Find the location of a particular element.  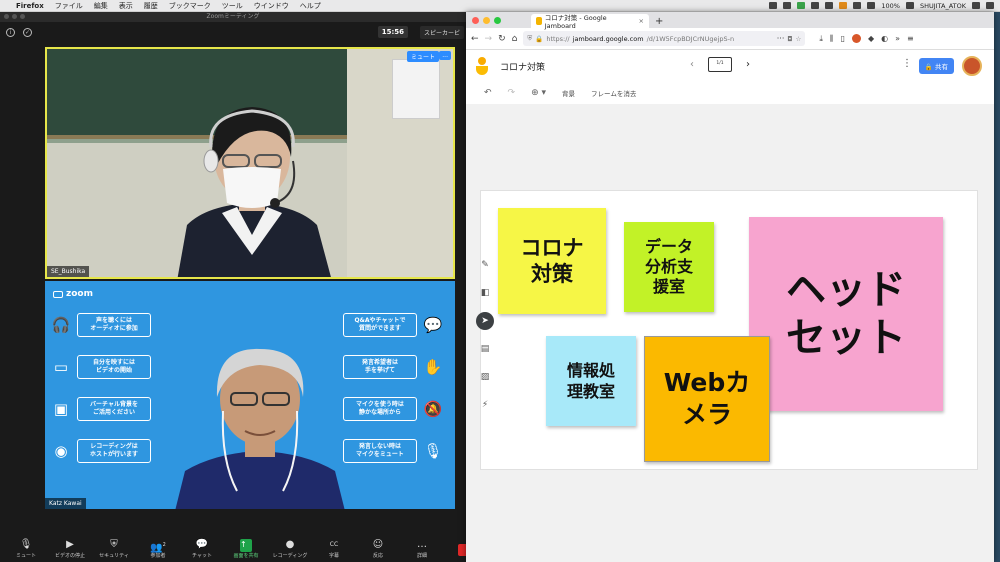

security-button: ⛨ セキュリティ is located at coordinates (114, 549).